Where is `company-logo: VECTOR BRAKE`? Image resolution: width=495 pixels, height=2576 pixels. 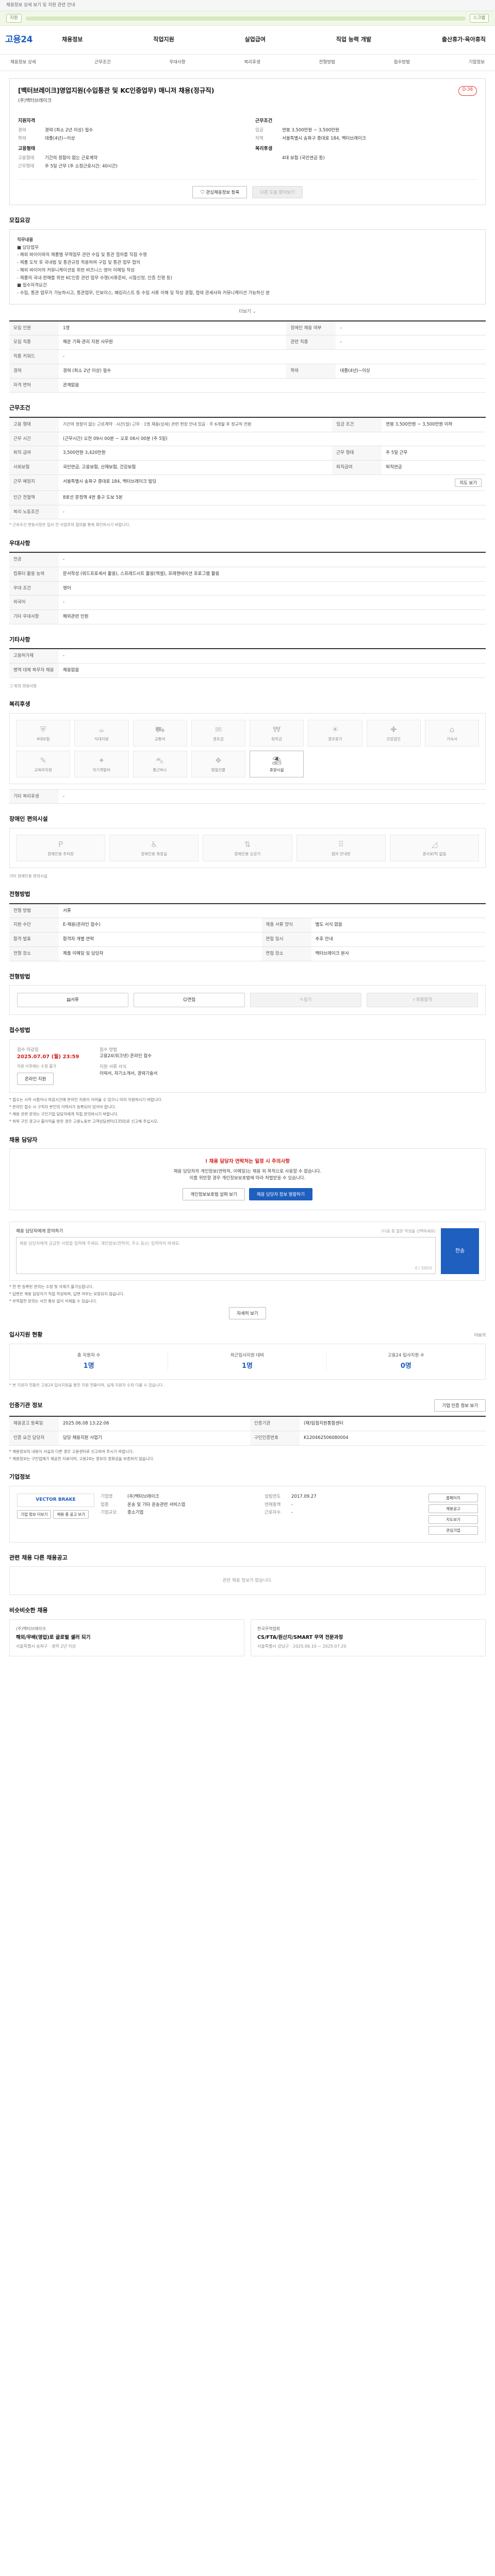
company-logo: VECTOR BRAKE is located at coordinates (55, 1500).